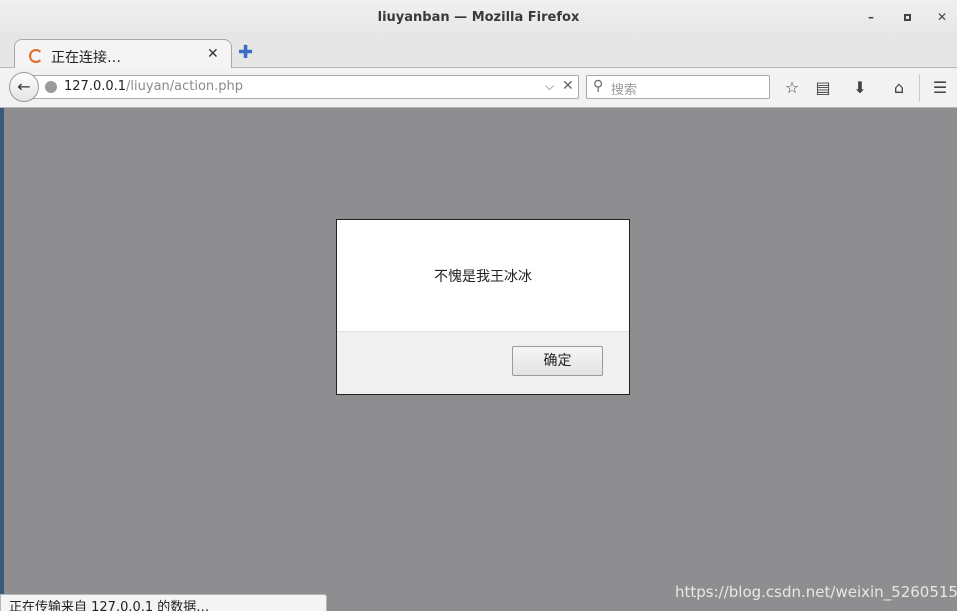  I want to click on watermark: https://blog.csdn.net/weixin_52605156, so click(816, 592).